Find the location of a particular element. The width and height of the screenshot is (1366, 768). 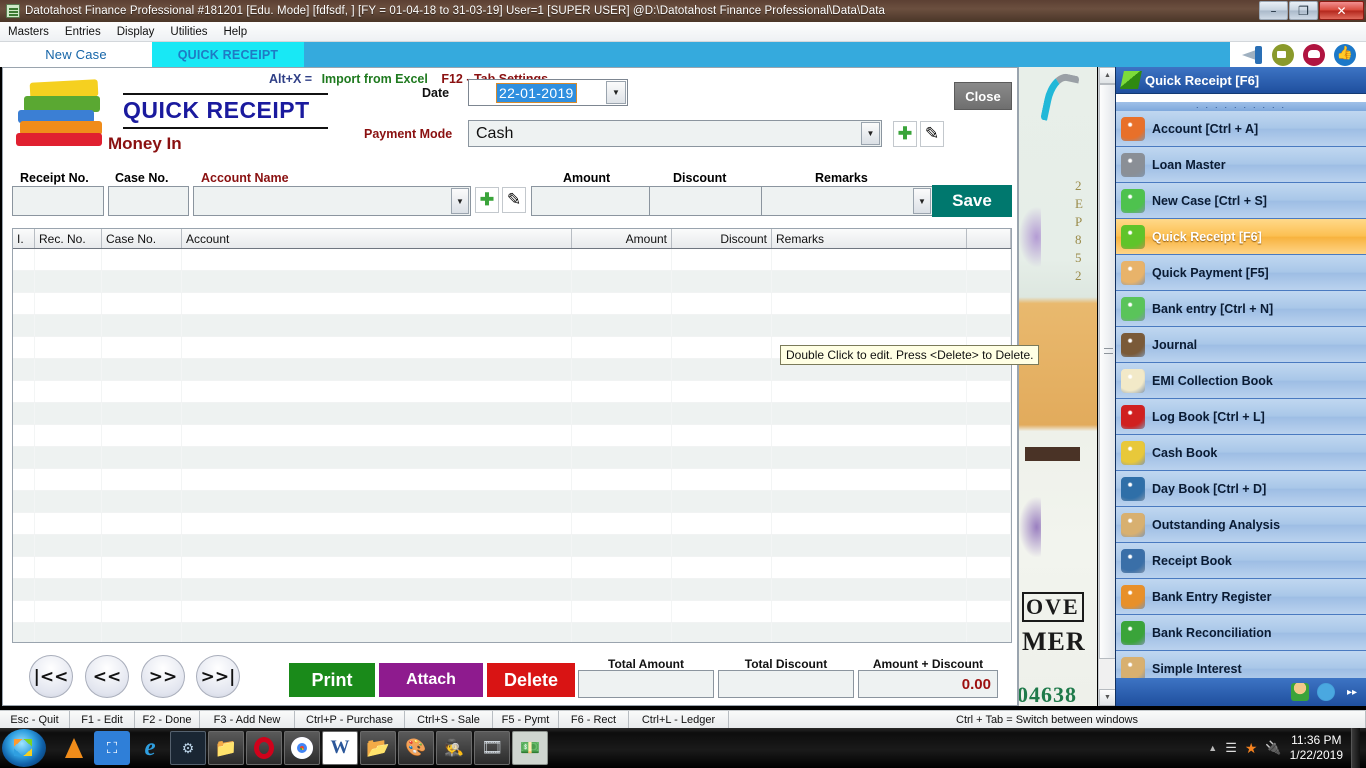

amount-input is located at coordinates (591, 201).